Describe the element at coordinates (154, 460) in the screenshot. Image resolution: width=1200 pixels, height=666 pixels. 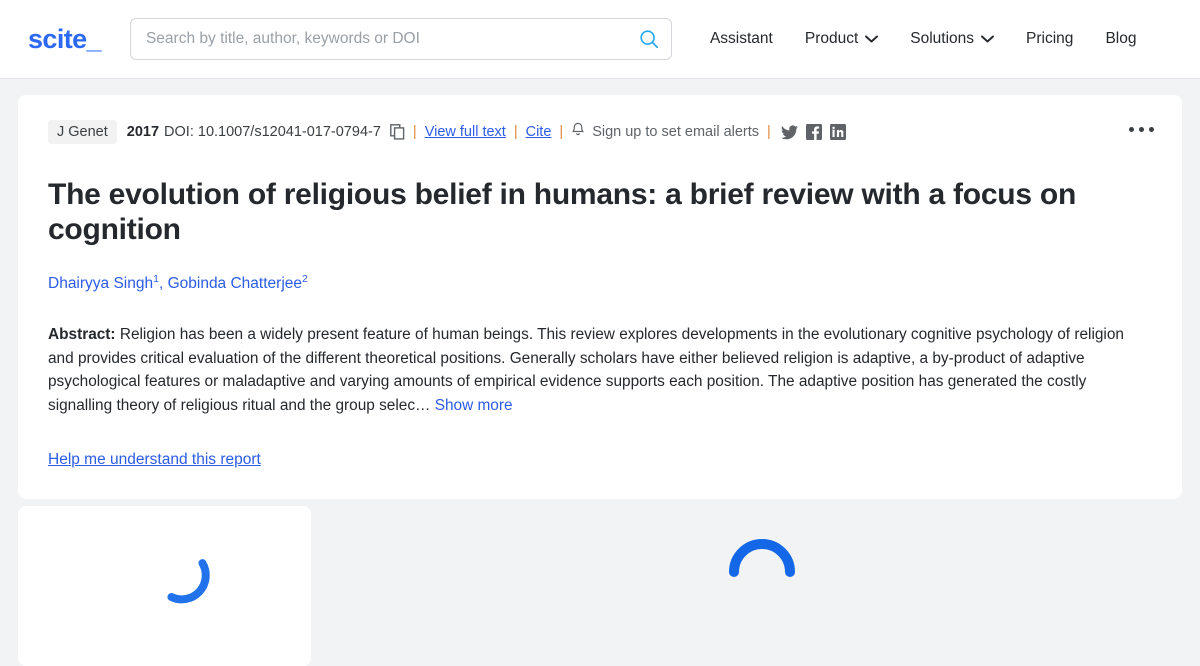
I see `help-understand-report-link: Help me understand this report` at that location.